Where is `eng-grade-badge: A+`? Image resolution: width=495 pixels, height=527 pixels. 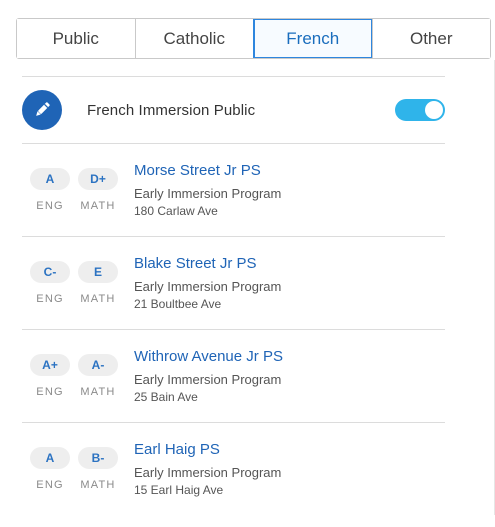
eng-grade-badge: A+ is located at coordinates (50, 365).